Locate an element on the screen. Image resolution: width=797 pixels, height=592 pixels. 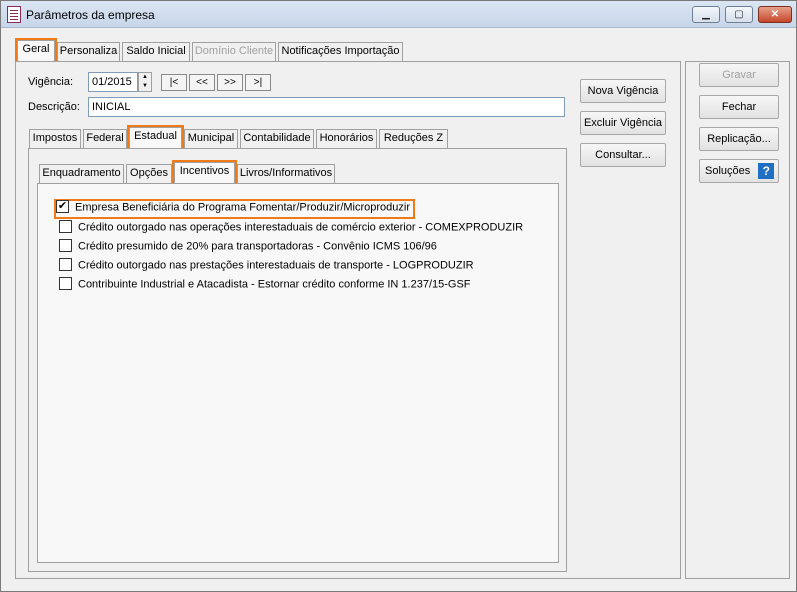
tab-opcoes: Opções is located at coordinates (149, 173).